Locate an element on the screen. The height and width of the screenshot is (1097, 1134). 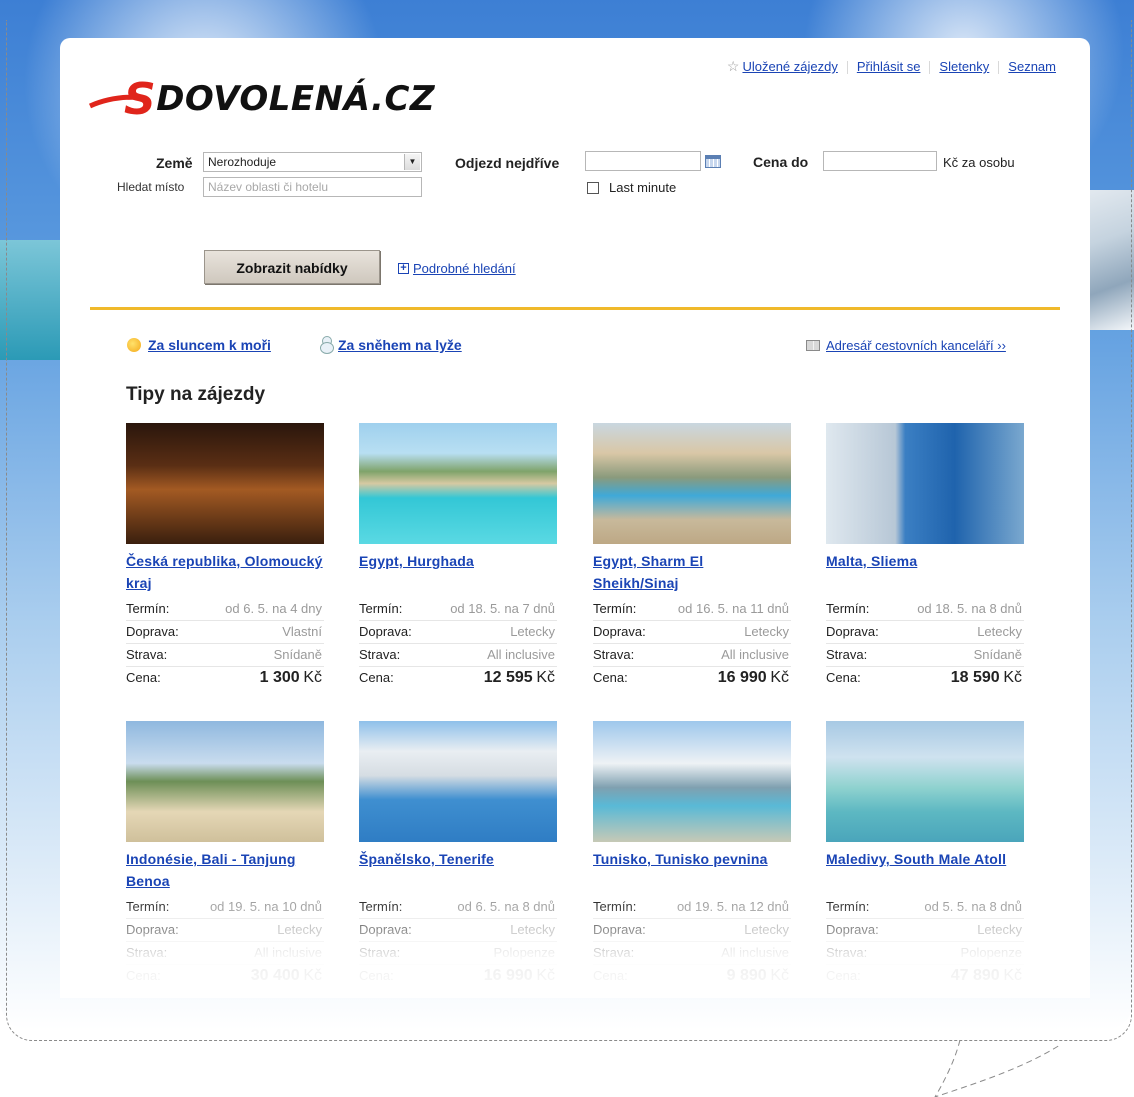
place-search-input: Název oblasti či hotelu is located at coordinates (312, 187).